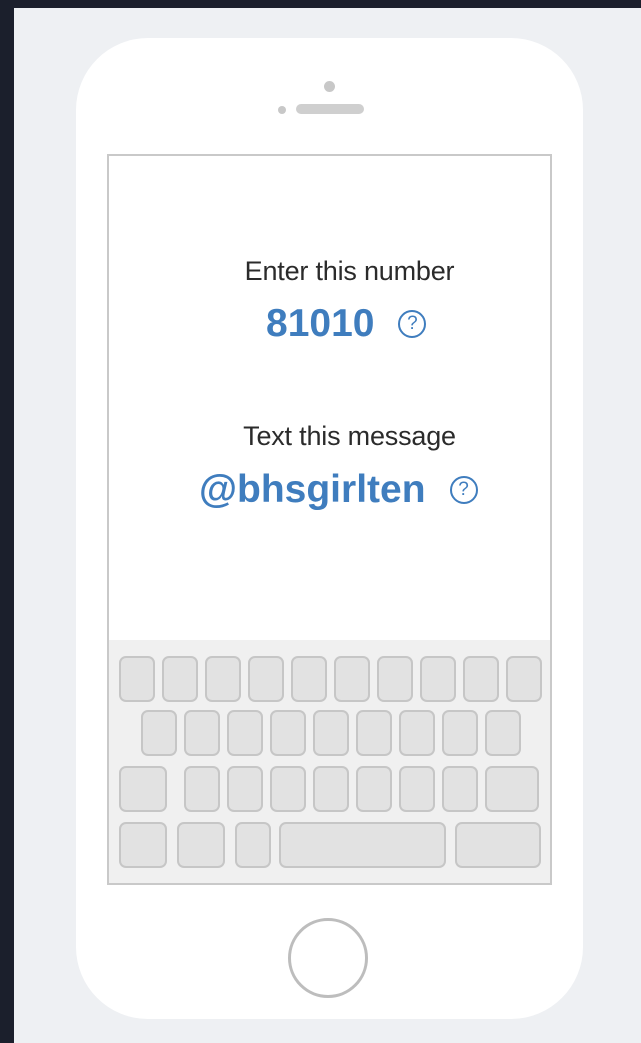  Describe the element at coordinates (349, 271) in the screenshot. I see `enter-number-label: Enter this number` at that location.